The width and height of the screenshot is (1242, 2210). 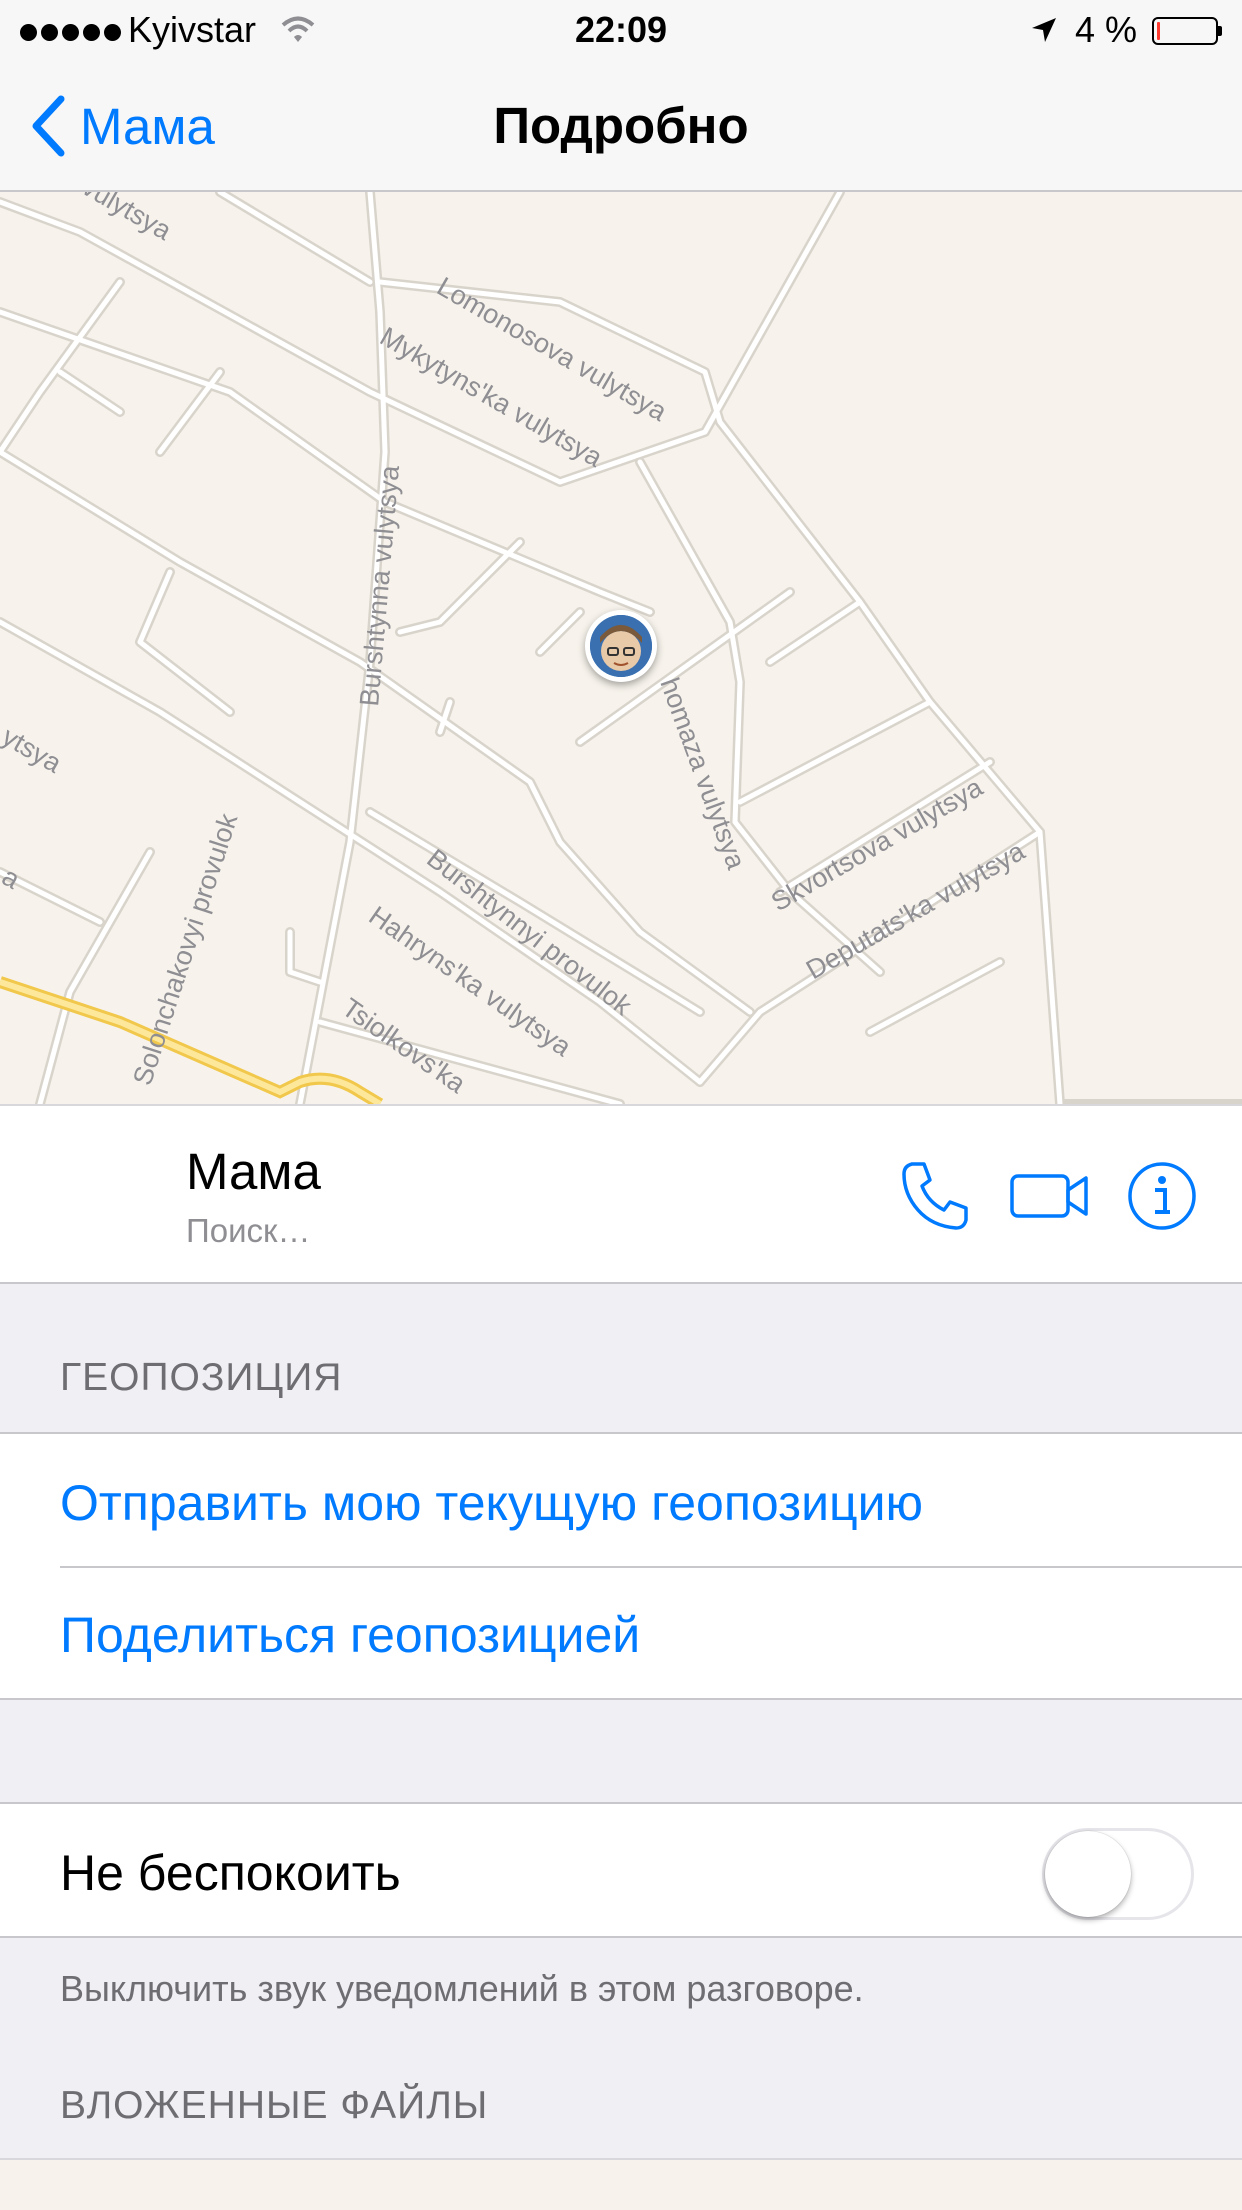 I want to click on street-label: ytsya, so click(x=33, y=750).